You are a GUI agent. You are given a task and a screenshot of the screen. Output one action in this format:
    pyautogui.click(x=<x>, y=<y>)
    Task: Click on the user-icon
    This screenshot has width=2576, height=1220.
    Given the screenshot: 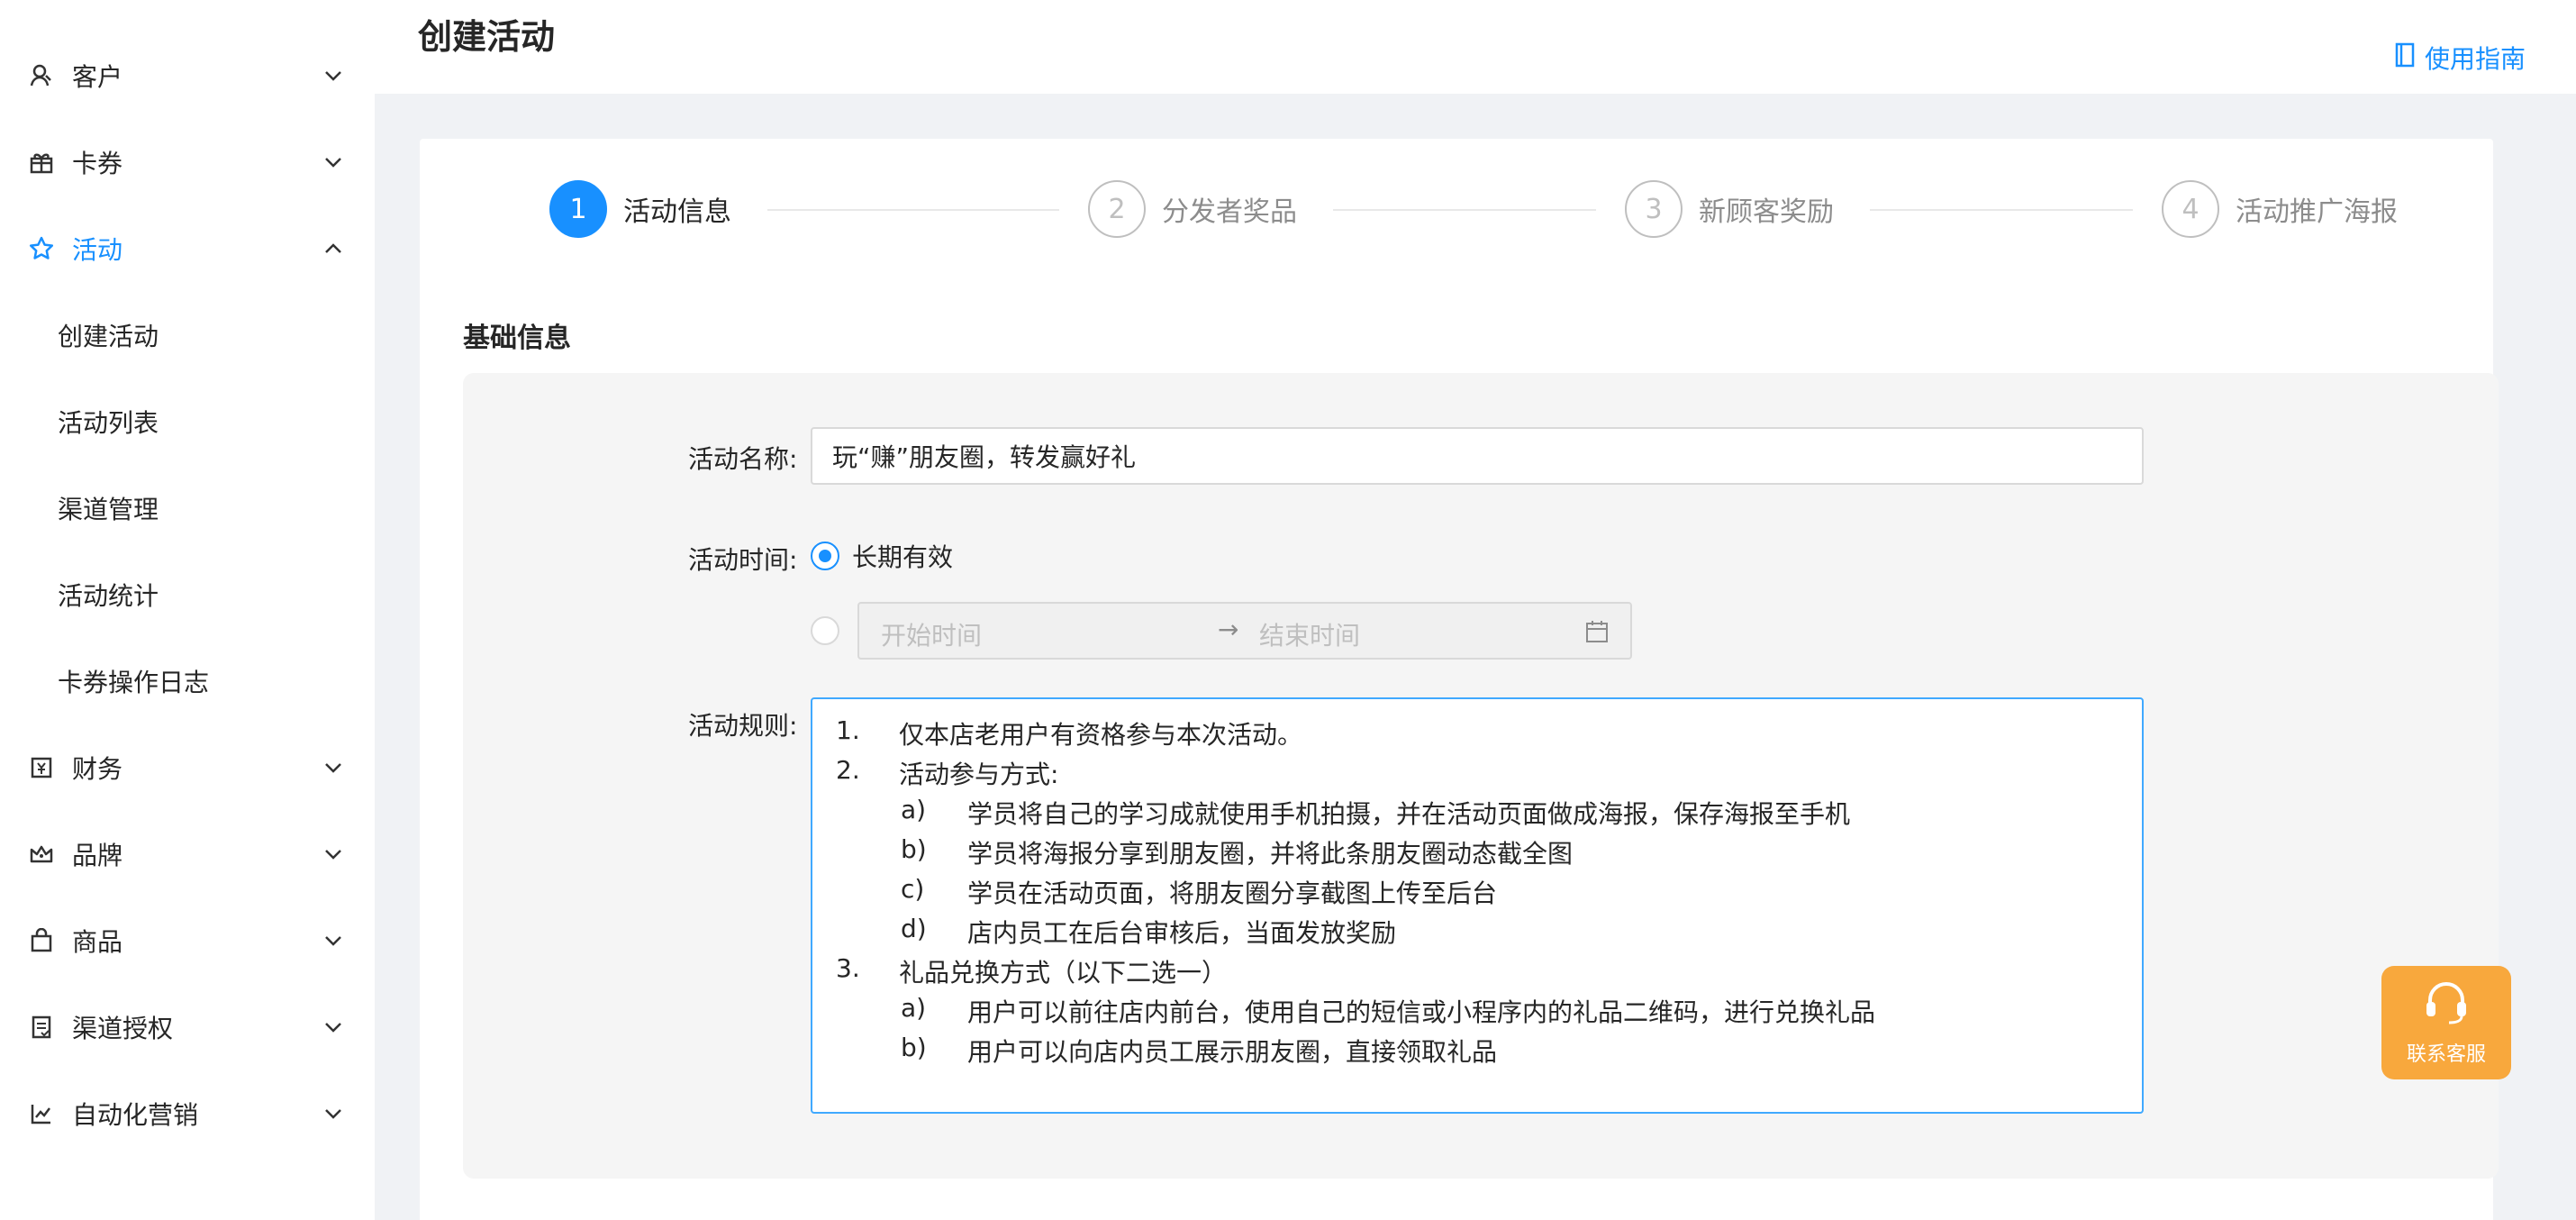 What is the action you would take?
    pyautogui.click(x=41, y=75)
    